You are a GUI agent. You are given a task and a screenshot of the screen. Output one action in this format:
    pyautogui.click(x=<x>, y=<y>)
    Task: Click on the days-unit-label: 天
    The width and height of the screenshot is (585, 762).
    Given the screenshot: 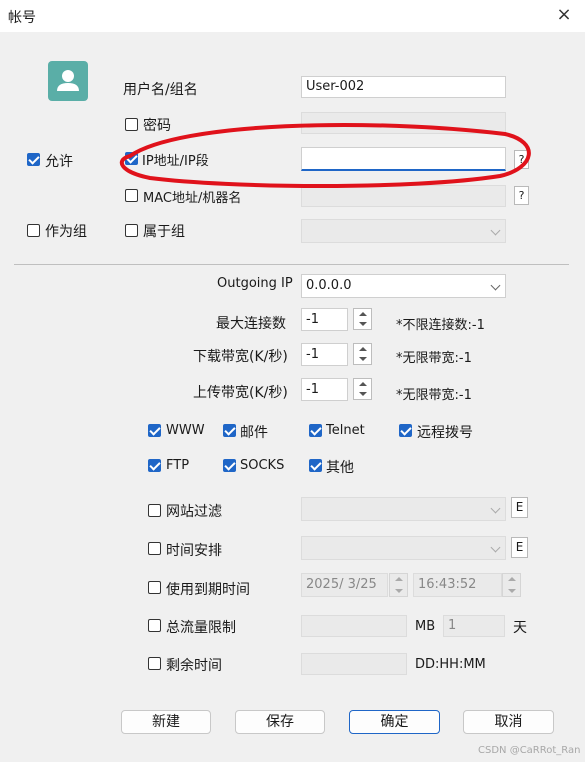 What is the action you would take?
    pyautogui.click(x=520, y=628)
    